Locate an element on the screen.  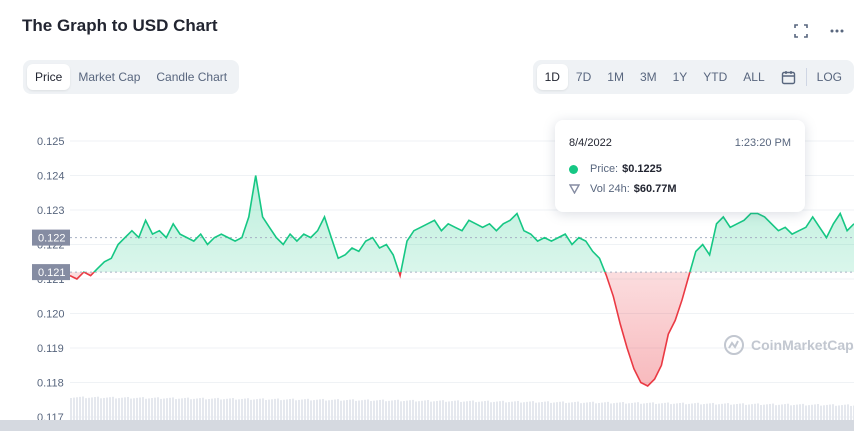
range-1m: 1M is located at coordinates (615, 77).